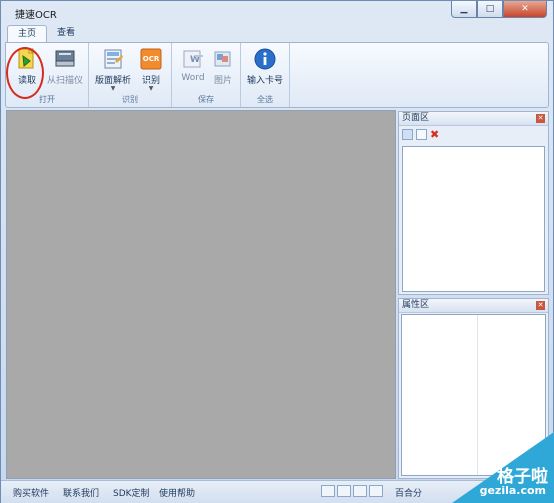  I want to click on property-area-title: 属性区, so click(416, 305).